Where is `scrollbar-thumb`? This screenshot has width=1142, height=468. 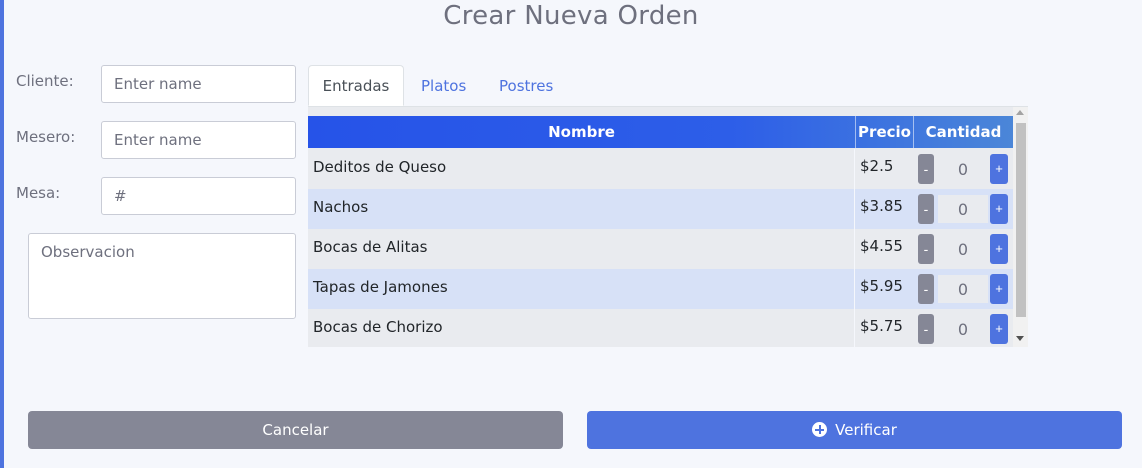 scrollbar-thumb is located at coordinates (1021, 220).